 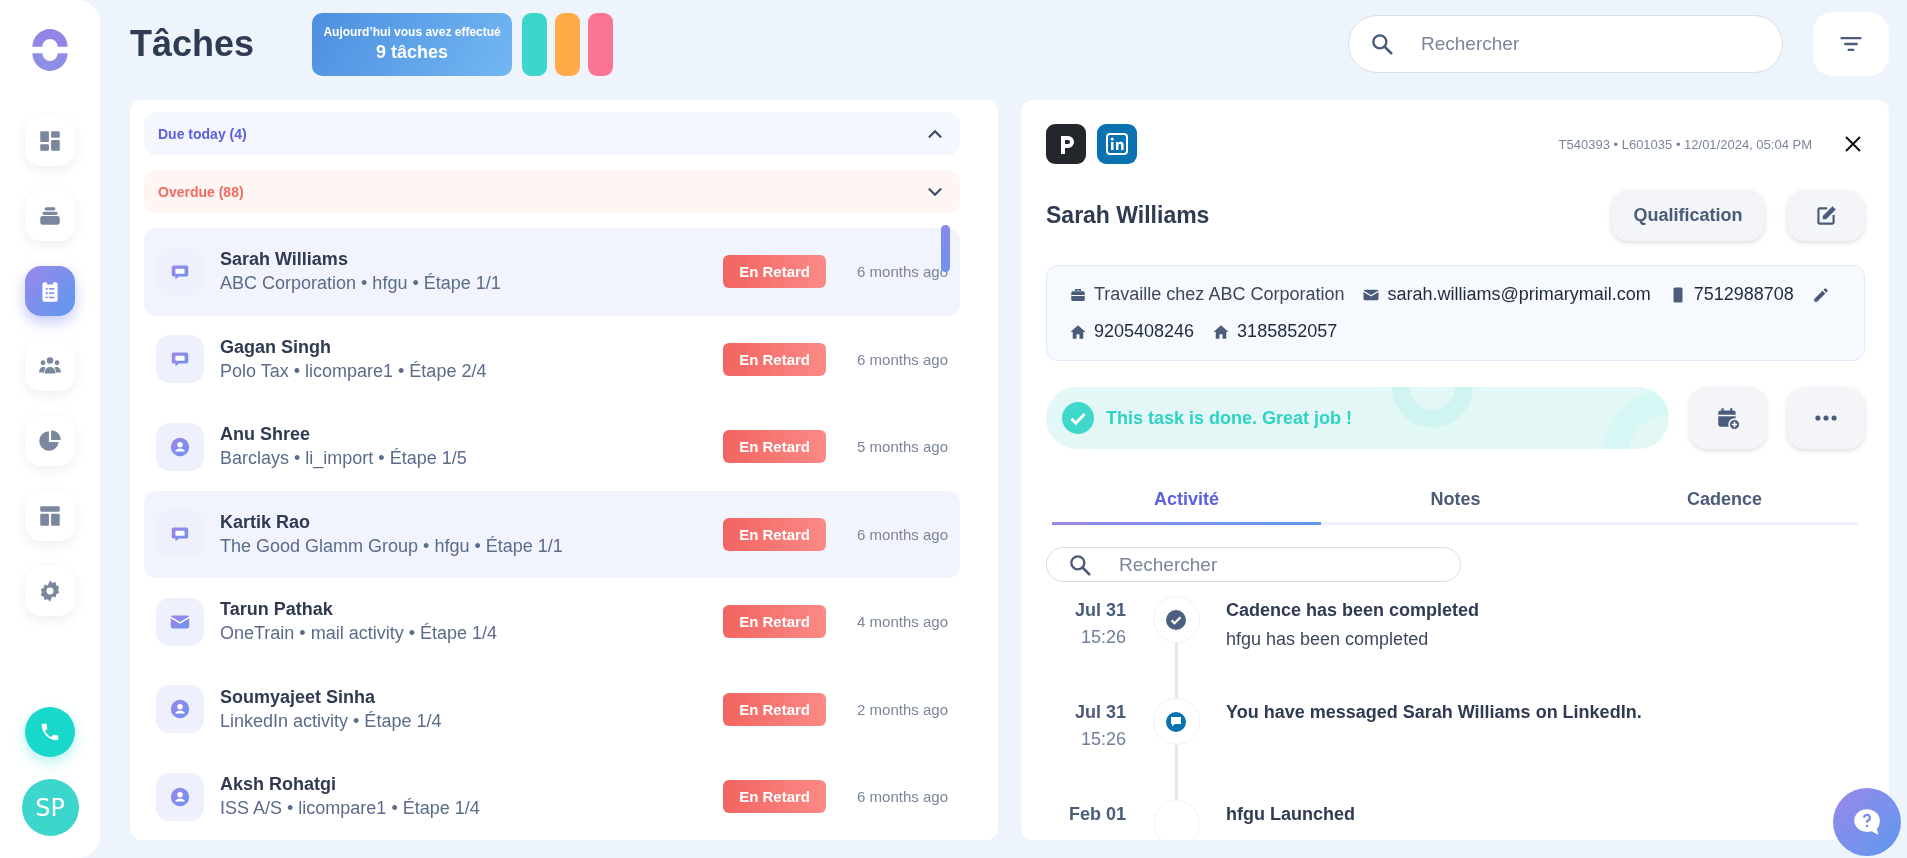 What do you see at coordinates (266, 435) in the screenshot?
I see `contact-name: Anu Shree` at bounding box center [266, 435].